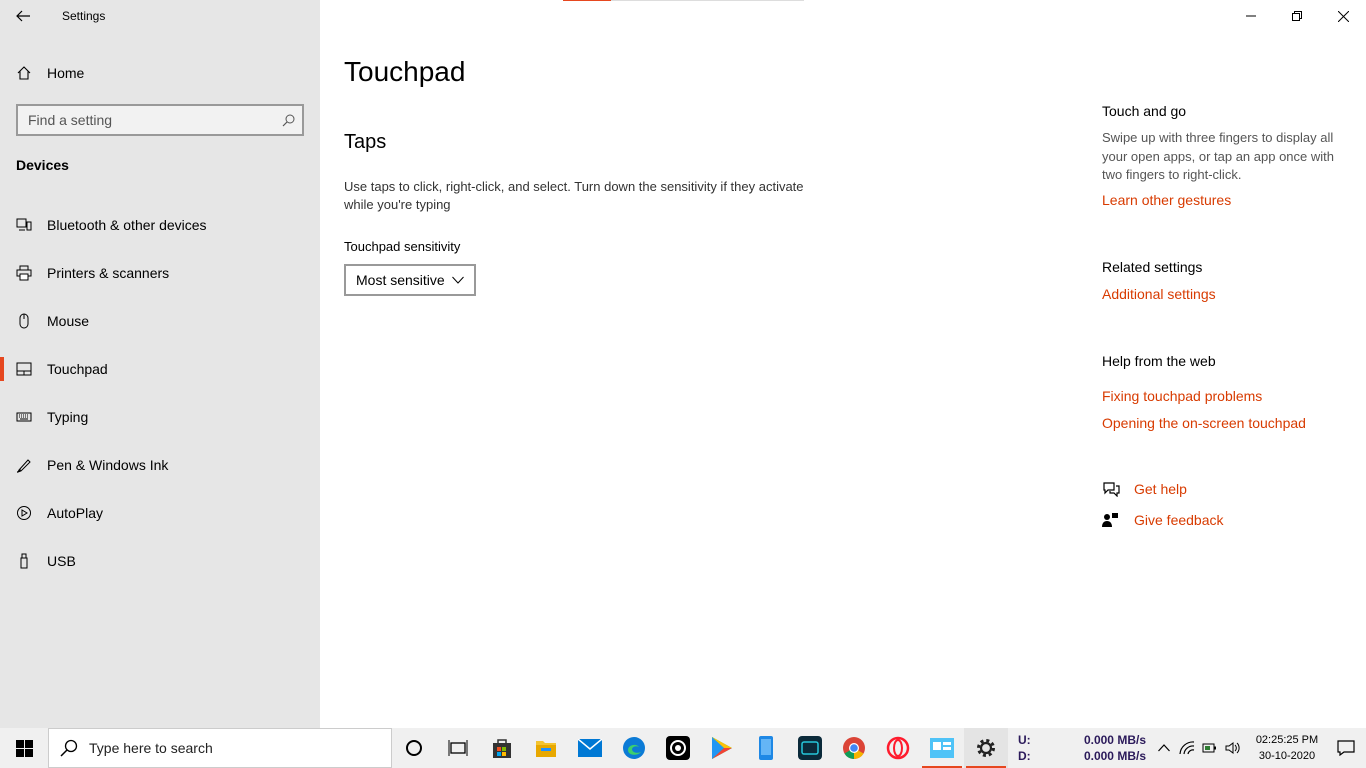 Image resolution: width=1366 pixels, height=768 pixels. Describe the element at coordinates (160, 369) in the screenshot. I see `sidebar-item-touchpad: Touchpad` at that location.